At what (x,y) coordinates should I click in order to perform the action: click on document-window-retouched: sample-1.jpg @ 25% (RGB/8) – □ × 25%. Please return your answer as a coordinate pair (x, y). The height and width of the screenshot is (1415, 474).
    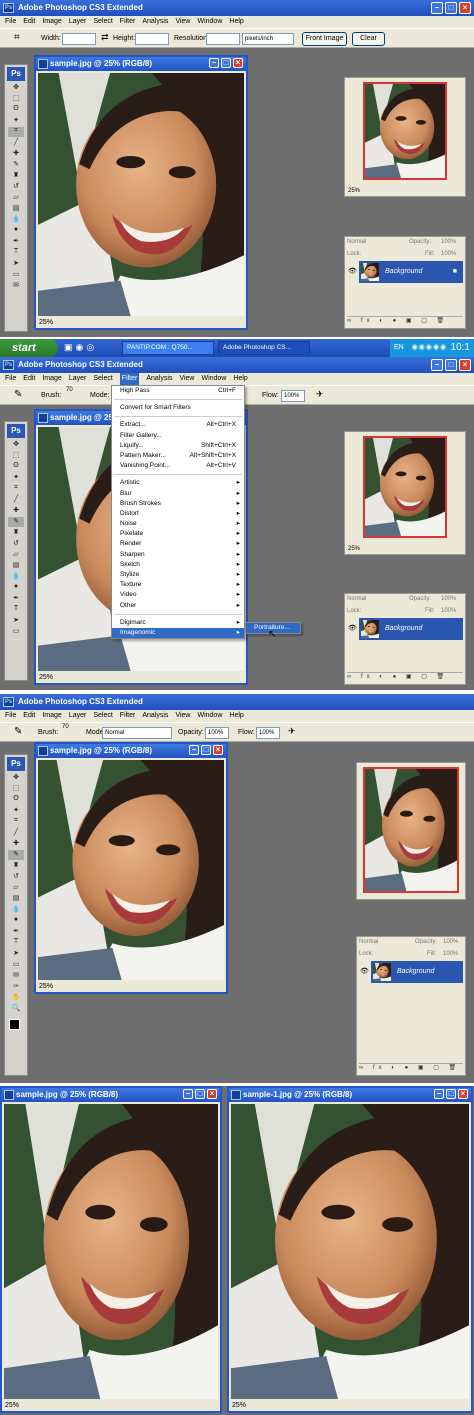
    Looking at the image, I should click on (350, 1249).